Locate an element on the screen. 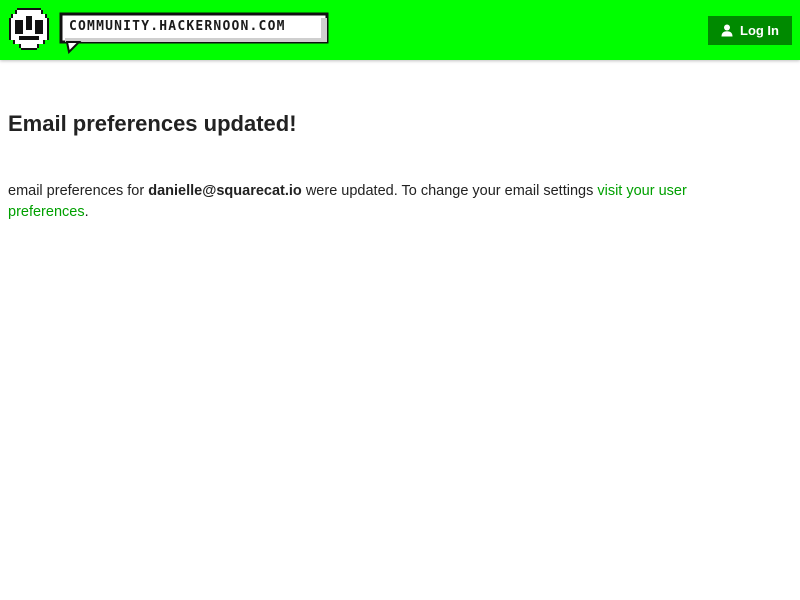  hackernoon-logo-icon is located at coordinates (29, 29).